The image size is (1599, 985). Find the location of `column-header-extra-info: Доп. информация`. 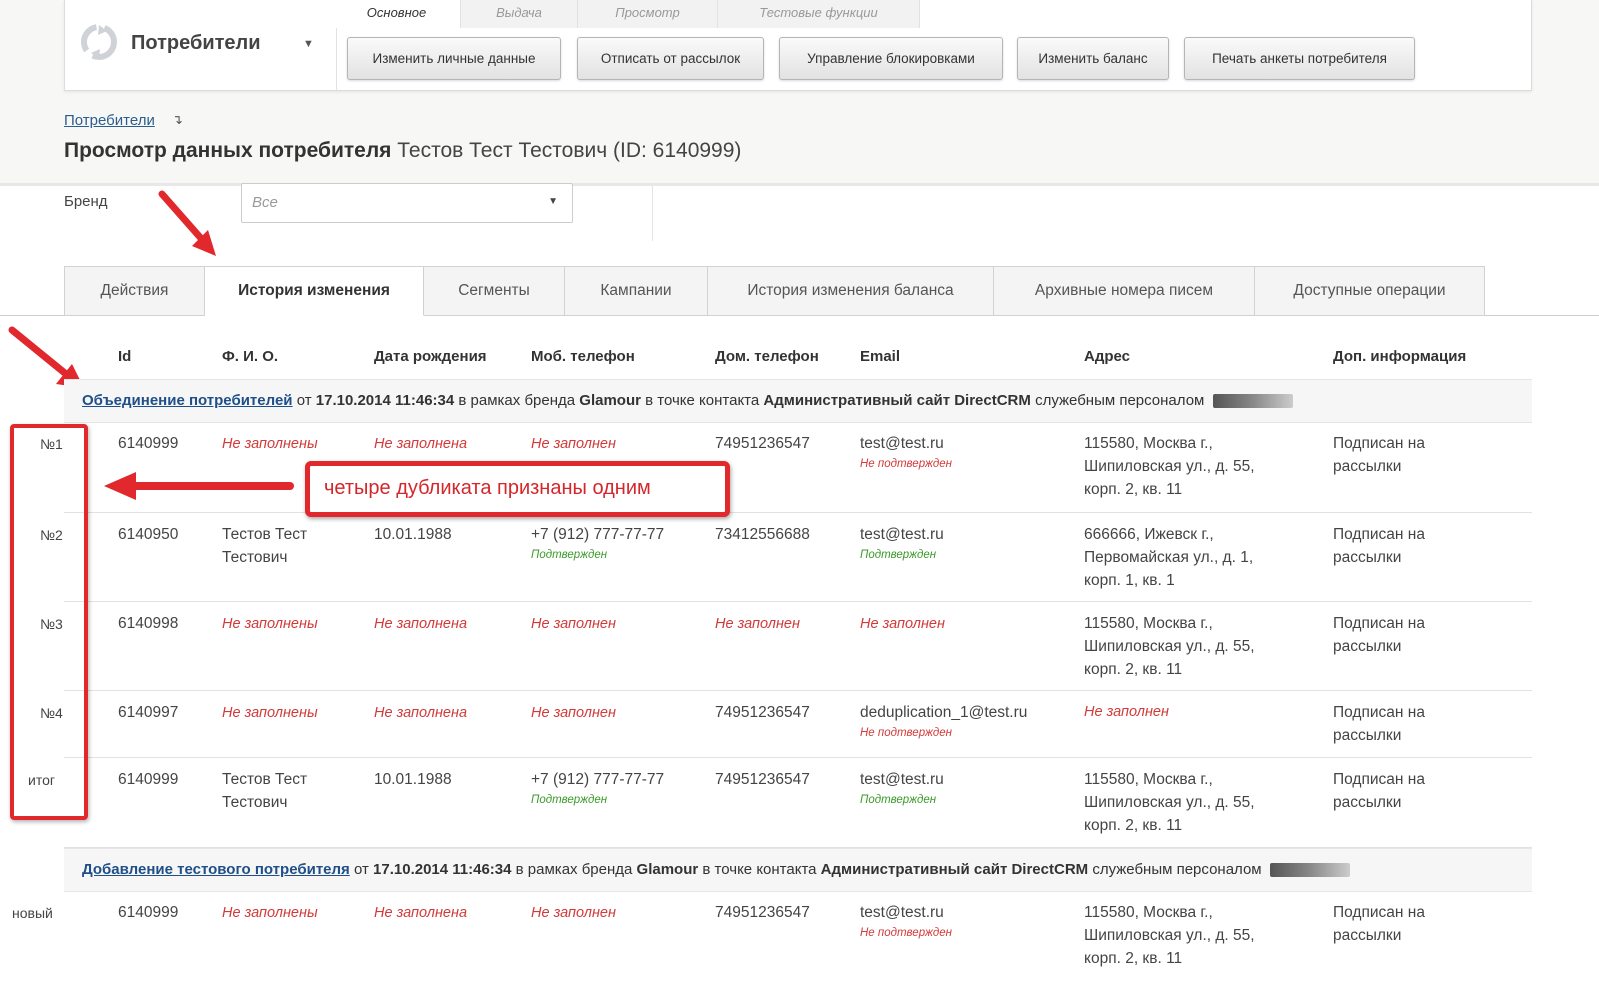

column-header-extra-info: Доп. информация is located at coordinates (1399, 356).